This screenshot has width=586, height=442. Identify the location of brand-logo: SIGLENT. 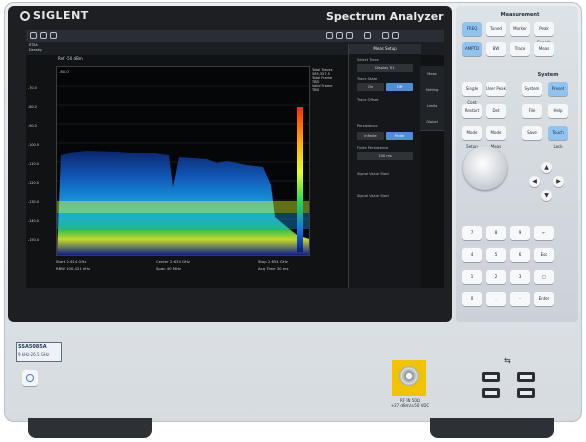
(54, 15).